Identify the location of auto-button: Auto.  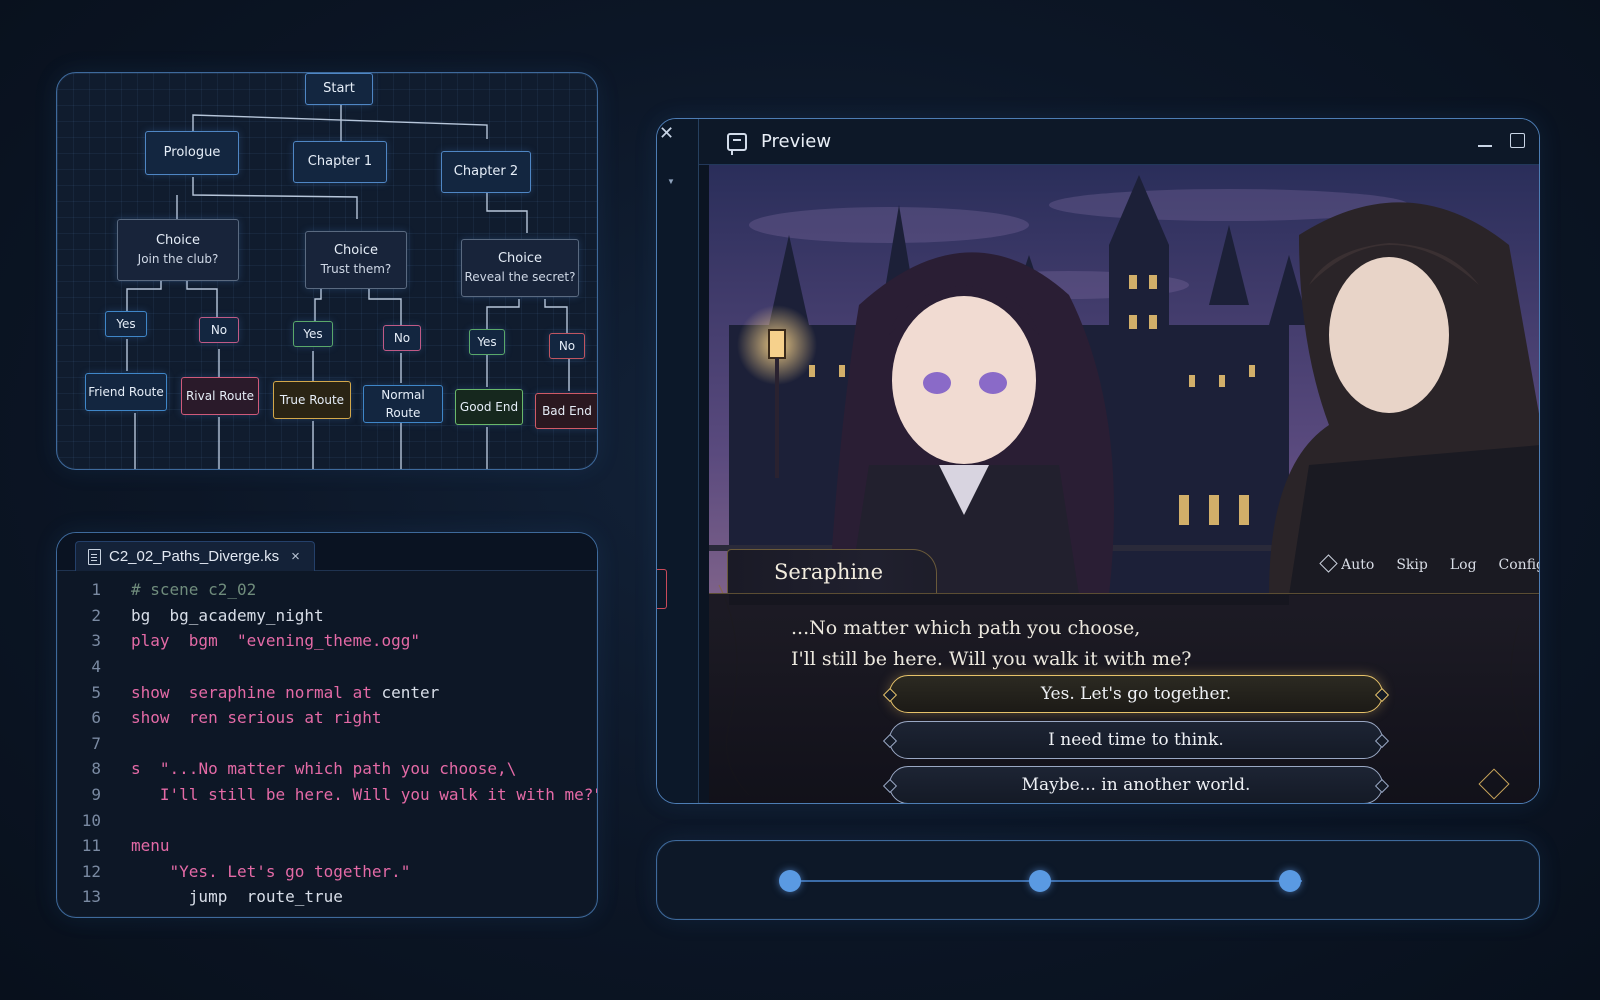
(1346, 563).